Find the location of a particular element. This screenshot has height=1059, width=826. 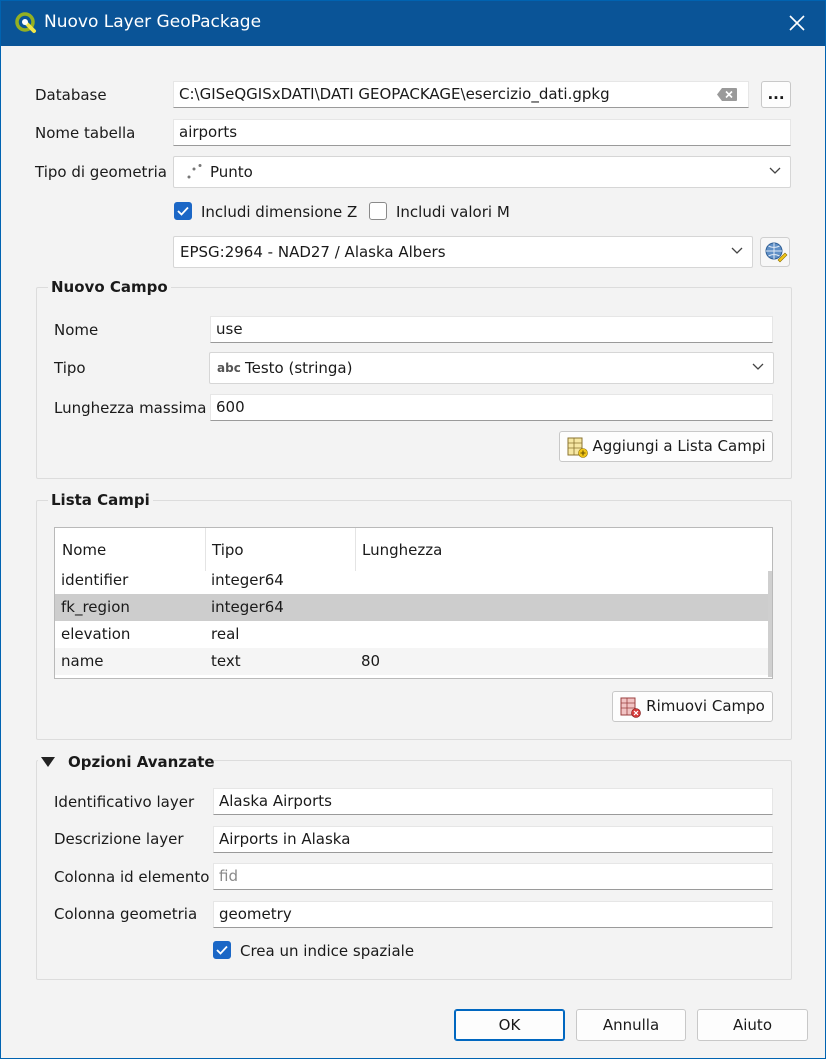

row-name-cell: fk_region is located at coordinates (95, 607).